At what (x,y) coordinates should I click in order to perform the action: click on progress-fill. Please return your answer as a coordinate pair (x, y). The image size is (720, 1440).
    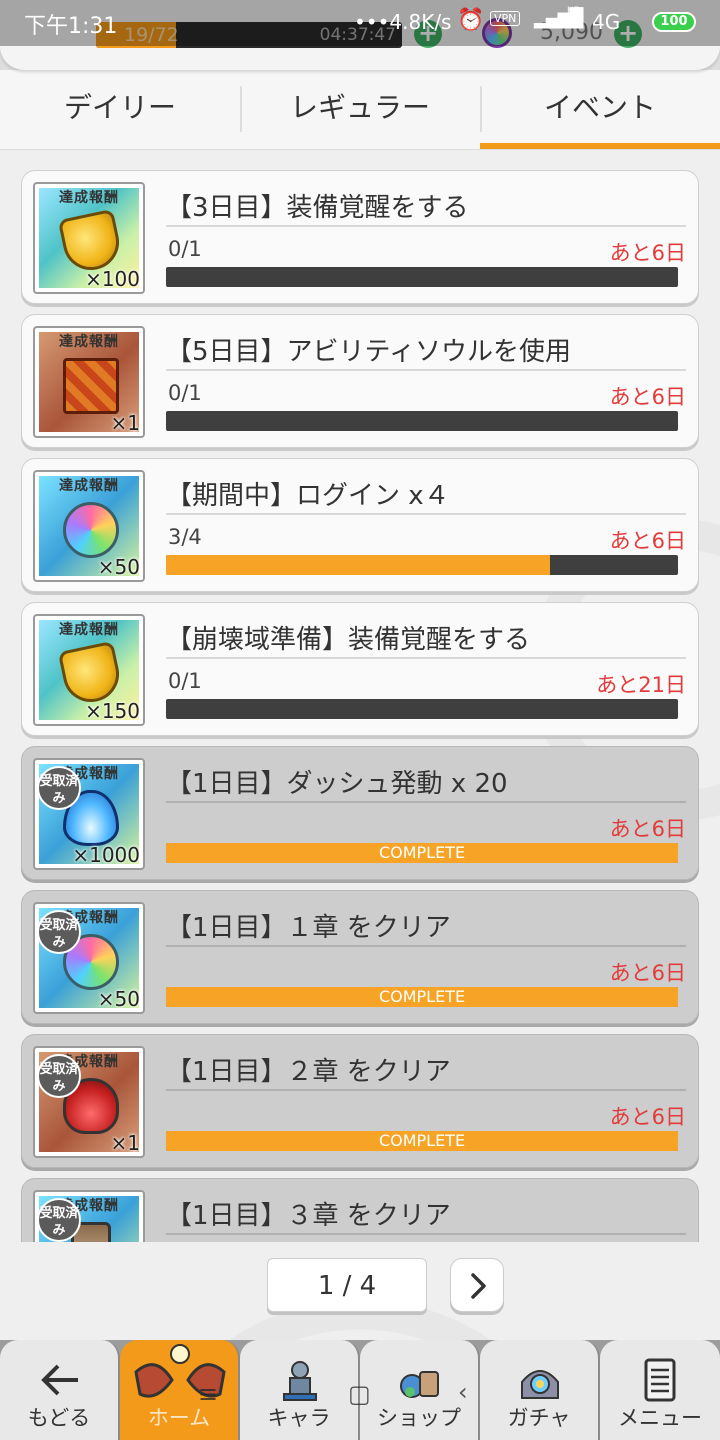
    Looking at the image, I should click on (358, 565).